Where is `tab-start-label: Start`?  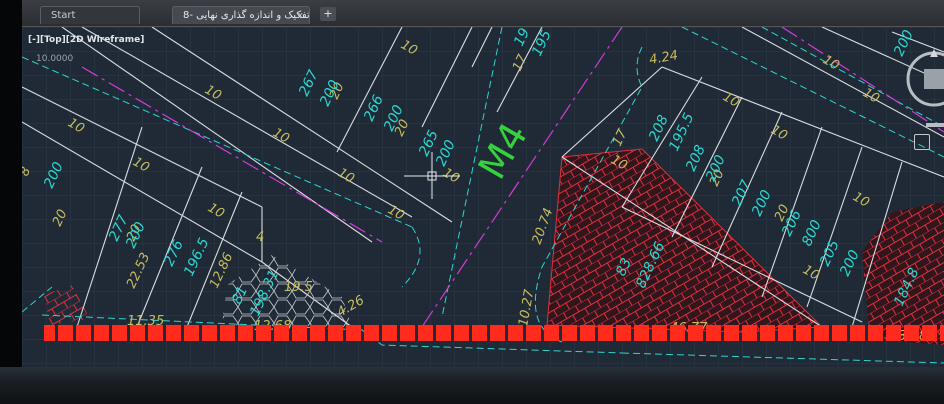
tab-start-label: Start is located at coordinates (63, 15).